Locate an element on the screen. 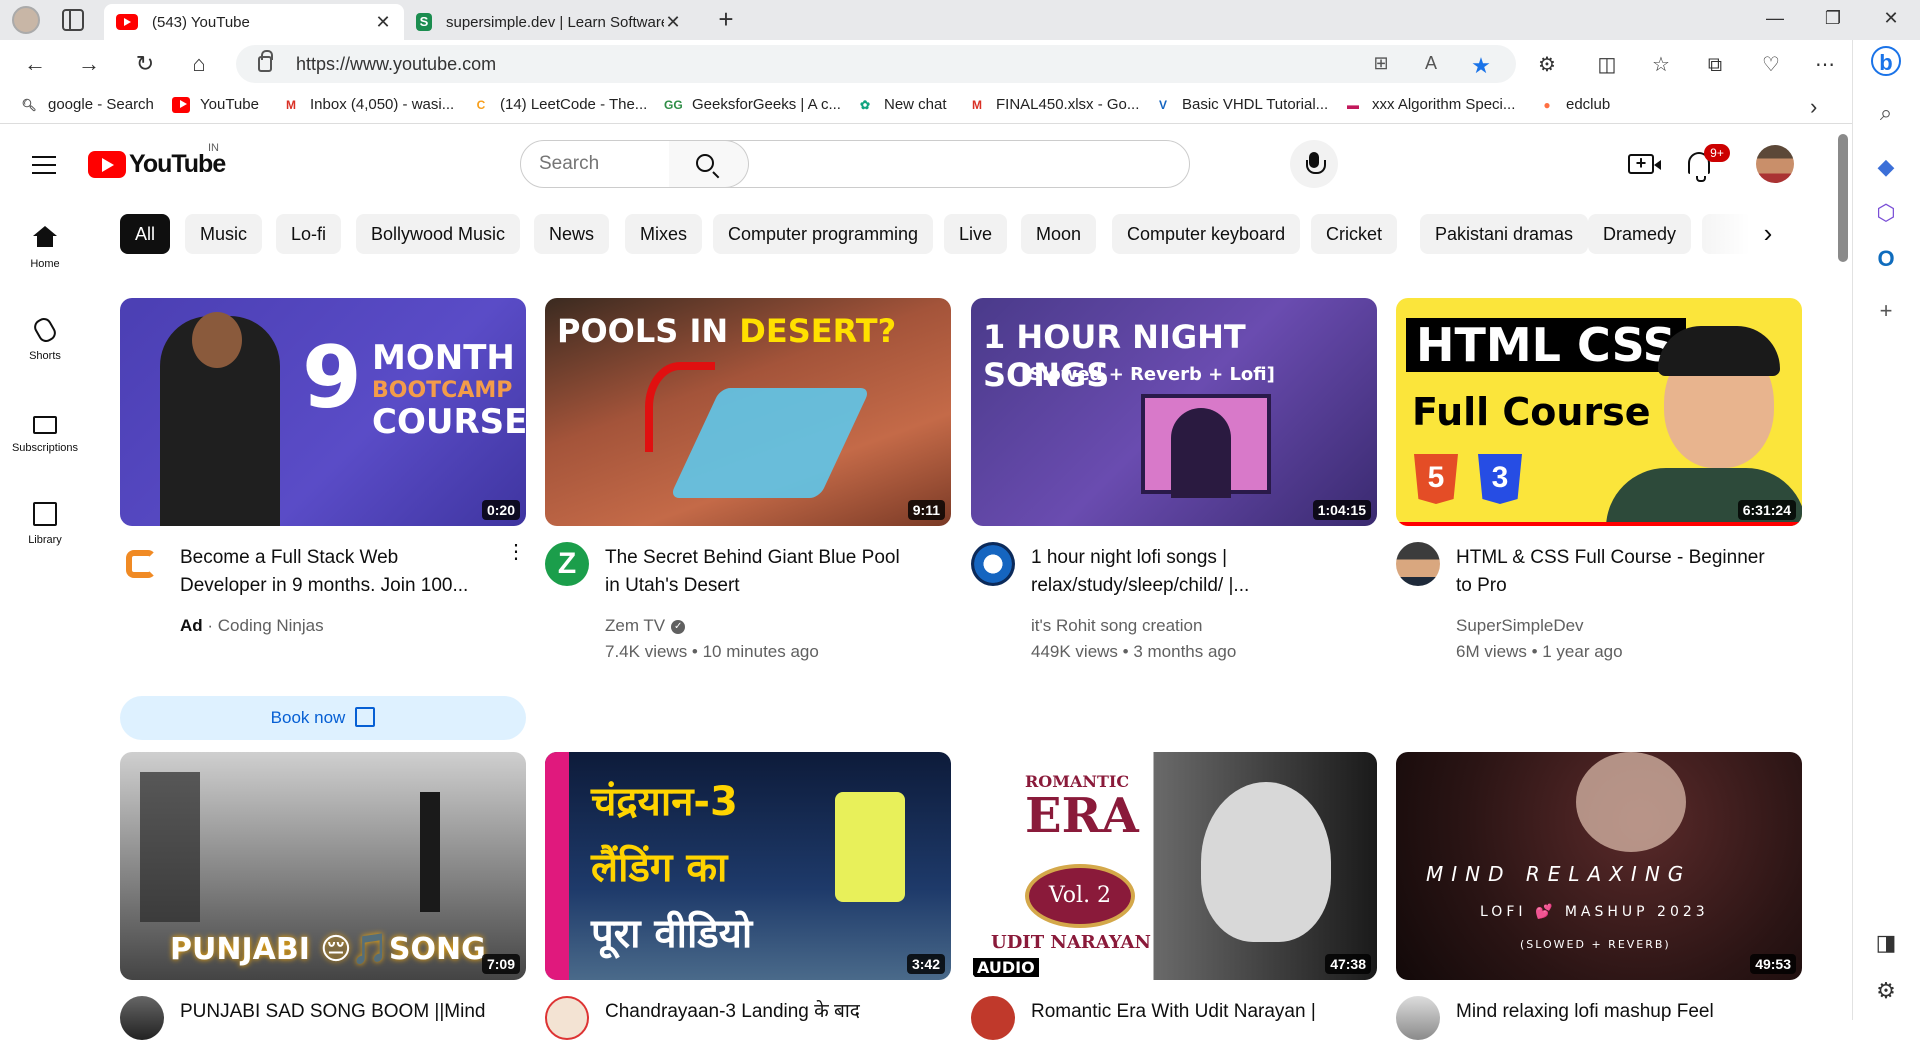 The width and height of the screenshot is (1920, 1040). guide-item-home: Home is located at coordinates (45, 248).